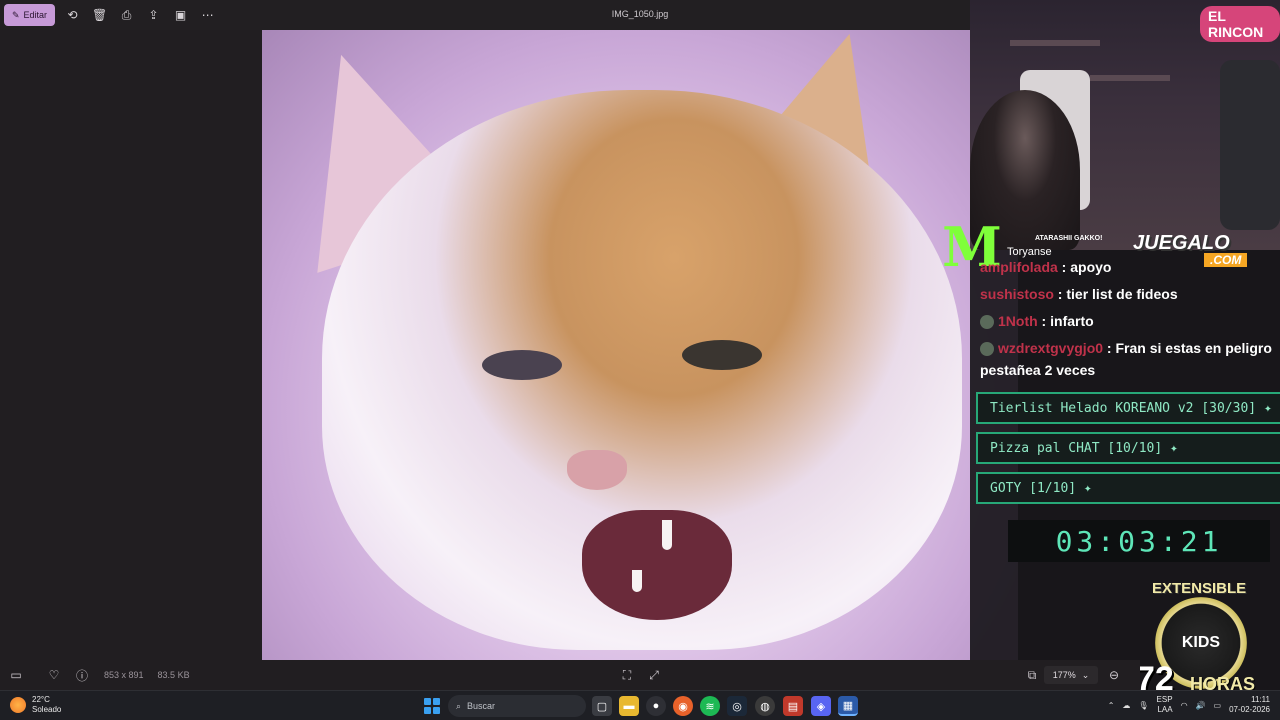 The width and height of the screenshot is (1280, 720). I want to click on temperature: 22°C, so click(41, 699).